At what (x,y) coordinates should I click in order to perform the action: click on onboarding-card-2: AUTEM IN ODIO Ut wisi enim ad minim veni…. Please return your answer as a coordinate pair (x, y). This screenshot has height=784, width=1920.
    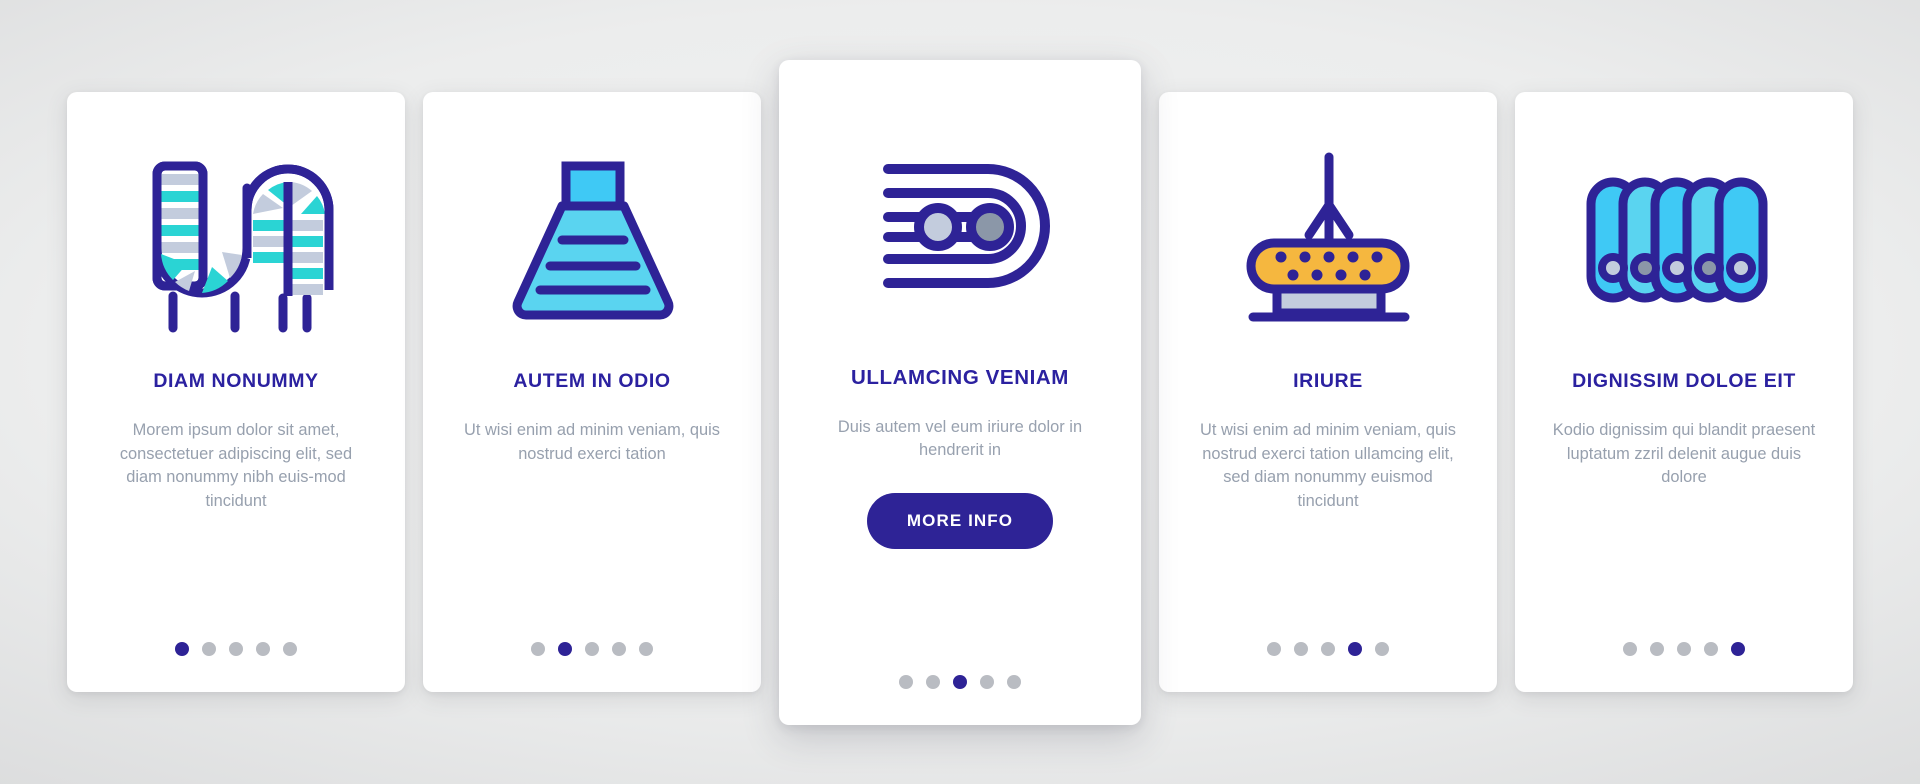
    Looking at the image, I should click on (592, 392).